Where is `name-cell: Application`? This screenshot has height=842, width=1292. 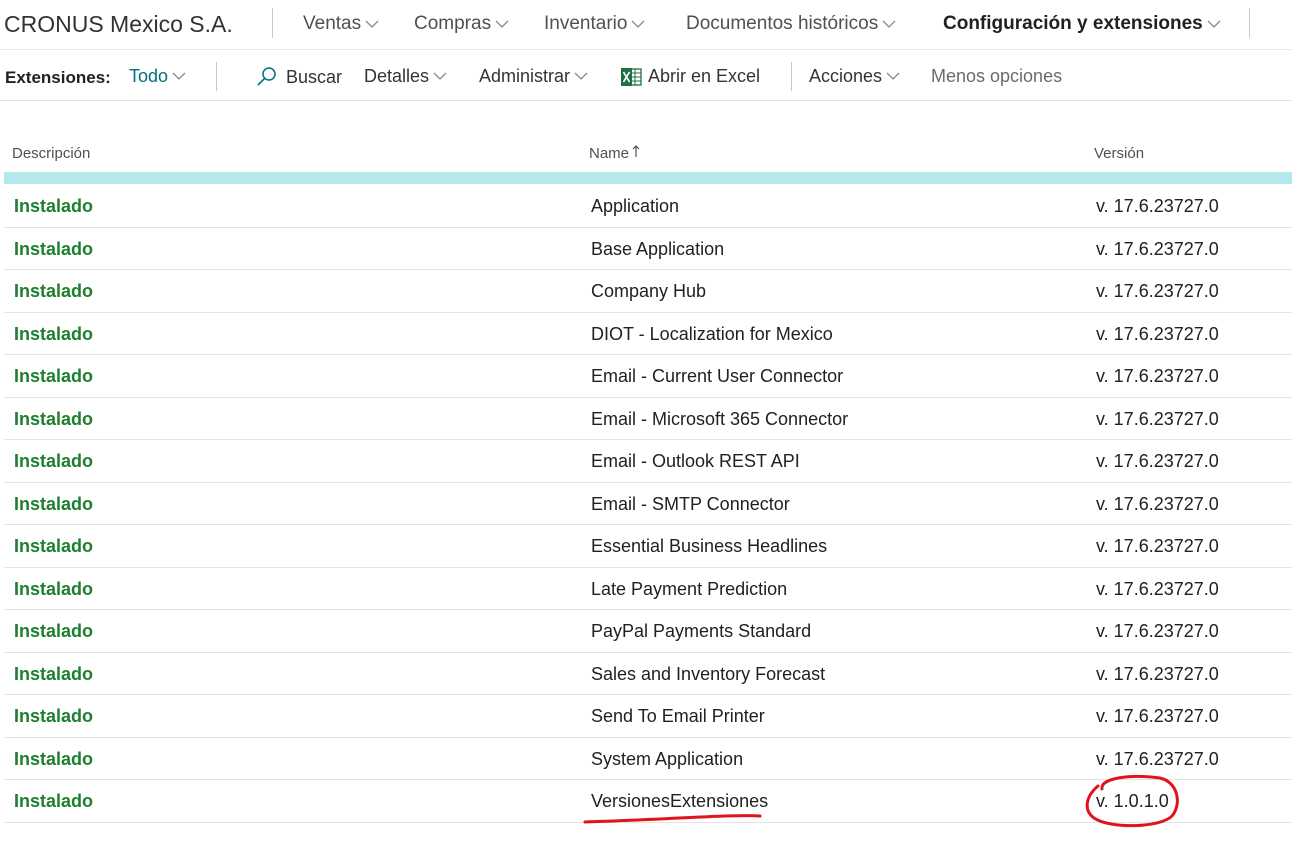
name-cell: Application is located at coordinates (635, 206).